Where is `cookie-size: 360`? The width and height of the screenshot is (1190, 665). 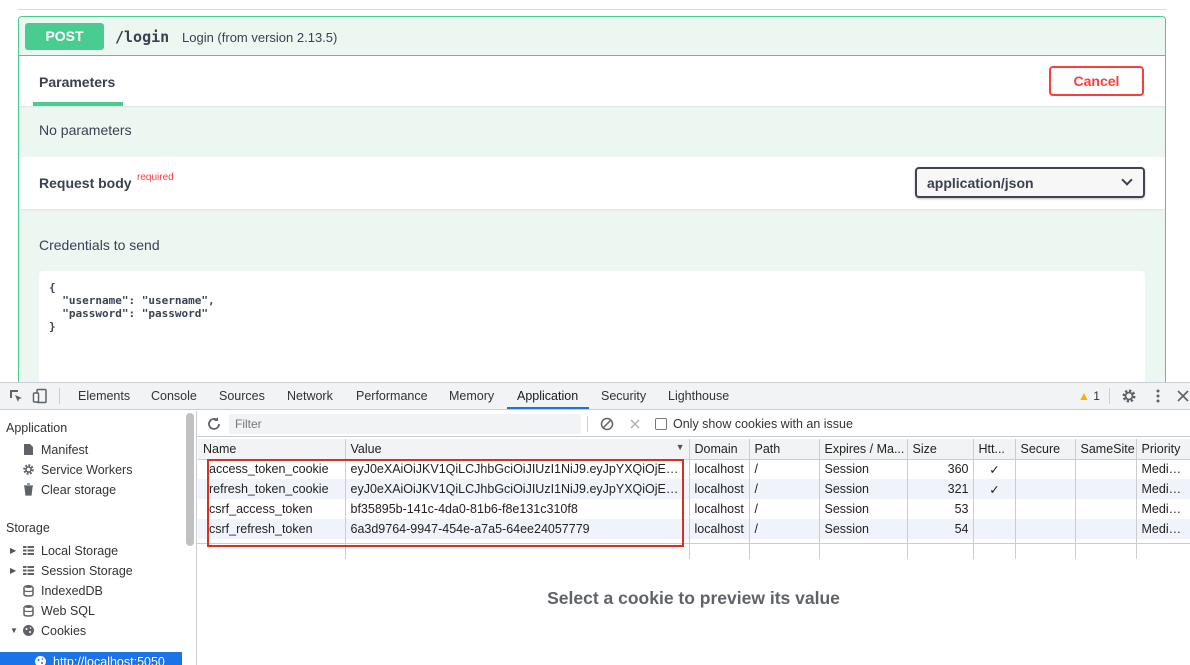
cookie-size: 360 is located at coordinates (940, 469).